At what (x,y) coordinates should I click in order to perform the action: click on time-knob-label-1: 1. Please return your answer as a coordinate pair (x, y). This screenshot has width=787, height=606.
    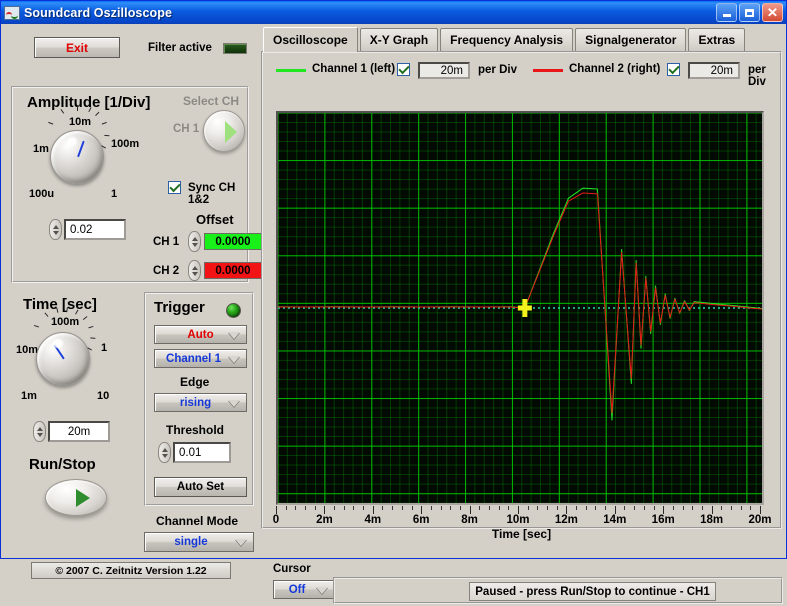
    Looking at the image, I should click on (104, 348).